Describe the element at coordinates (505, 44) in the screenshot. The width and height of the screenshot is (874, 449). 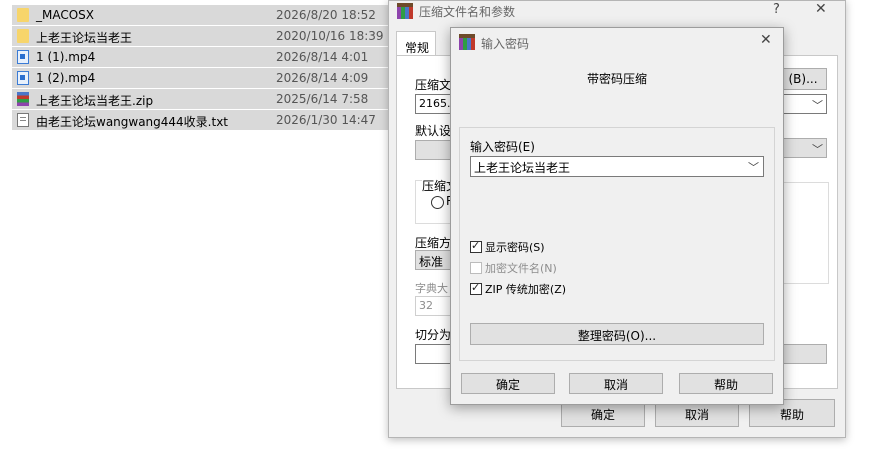
I see `password-dialog-title: 输入密码` at that location.